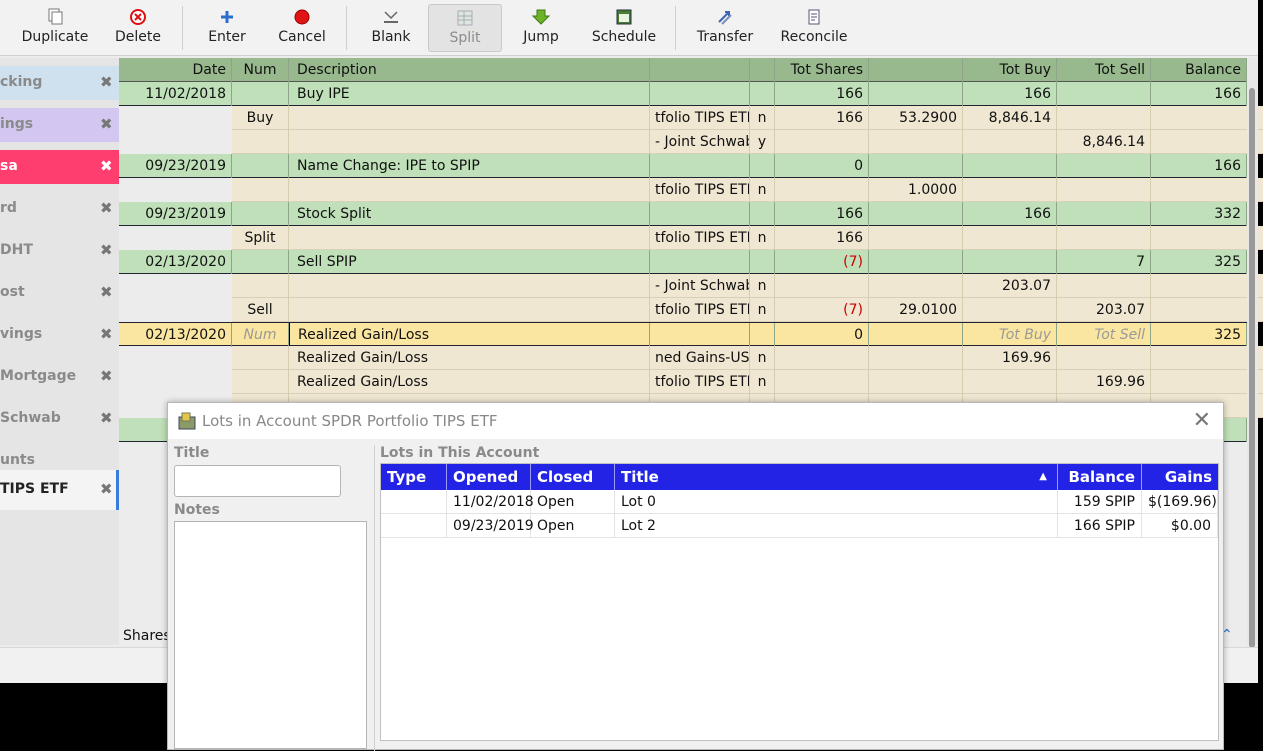  What do you see at coordinates (260, 70) in the screenshot?
I see `column-header-num: Num` at bounding box center [260, 70].